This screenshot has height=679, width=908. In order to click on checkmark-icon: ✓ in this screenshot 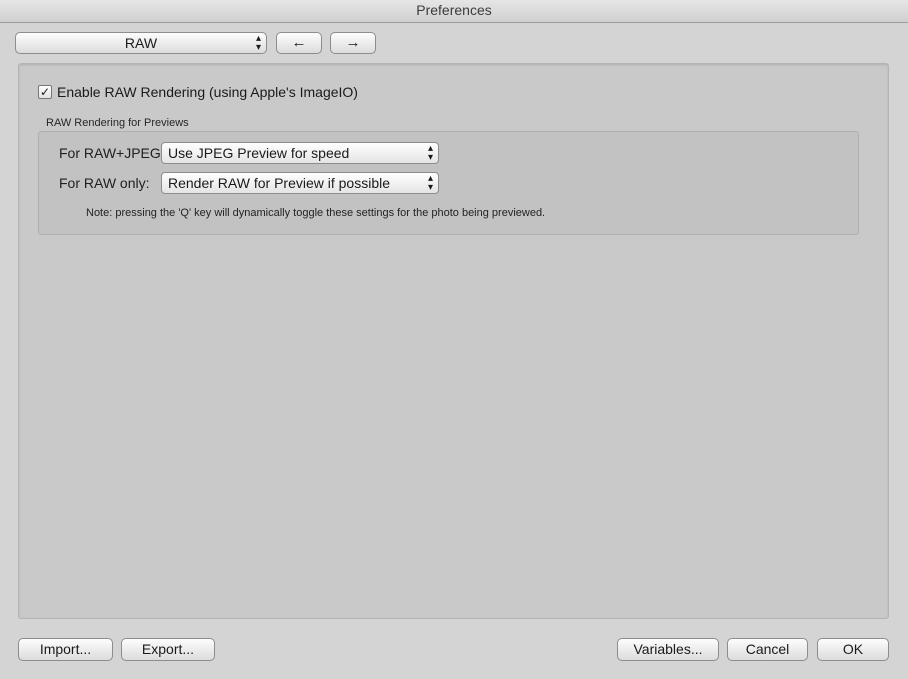, I will do `click(45, 92)`.